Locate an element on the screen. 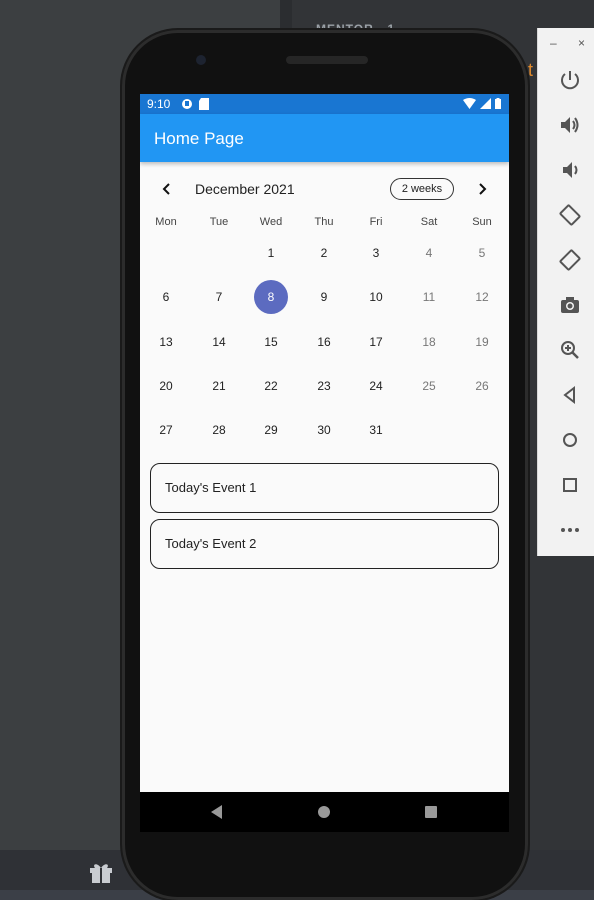 This screenshot has height=900, width=594. gift-icon is located at coordinates (101, 872).